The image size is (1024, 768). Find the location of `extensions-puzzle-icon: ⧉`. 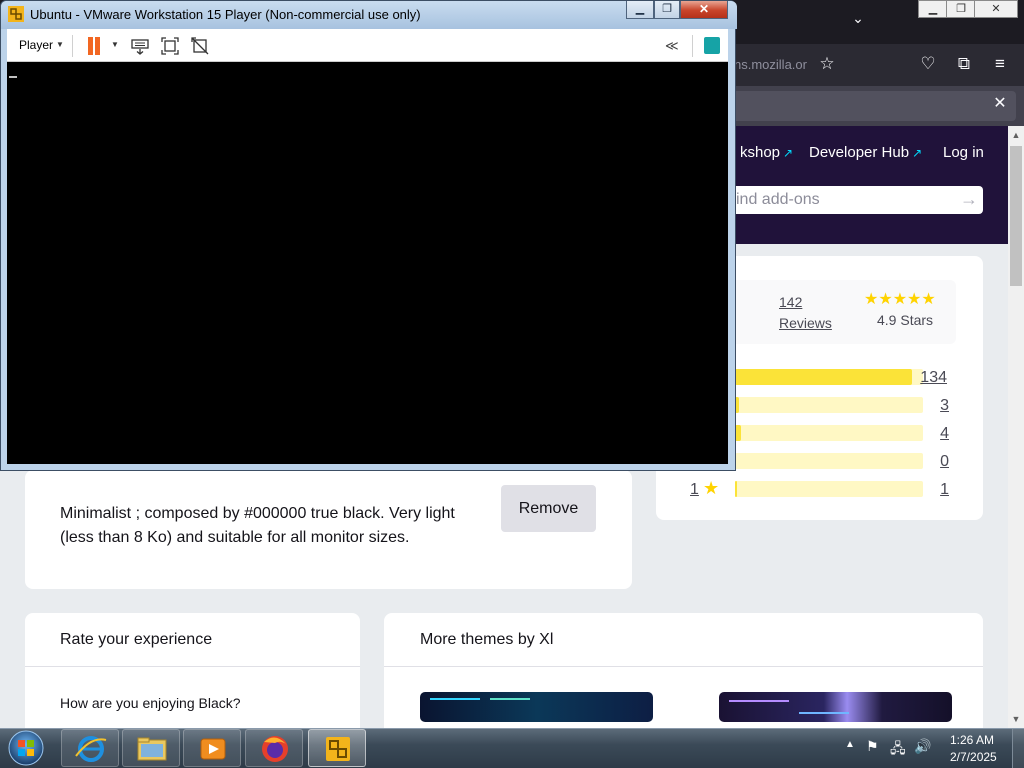

extensions-puzzle-icon: ⧉ is located at coordinates (964, 64).